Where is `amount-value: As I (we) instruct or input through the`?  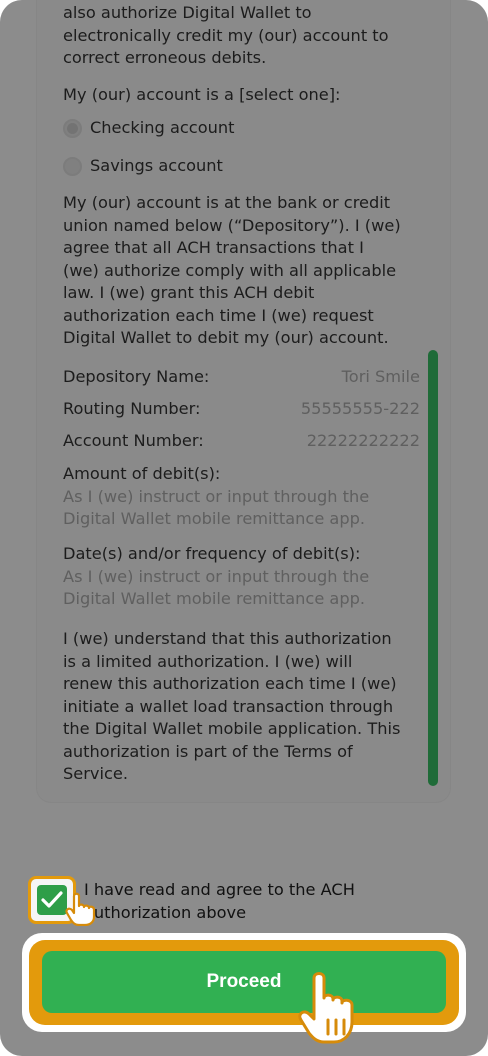
amount-value: As I (we) instruct or input through the is located at coordinates (216, 496).